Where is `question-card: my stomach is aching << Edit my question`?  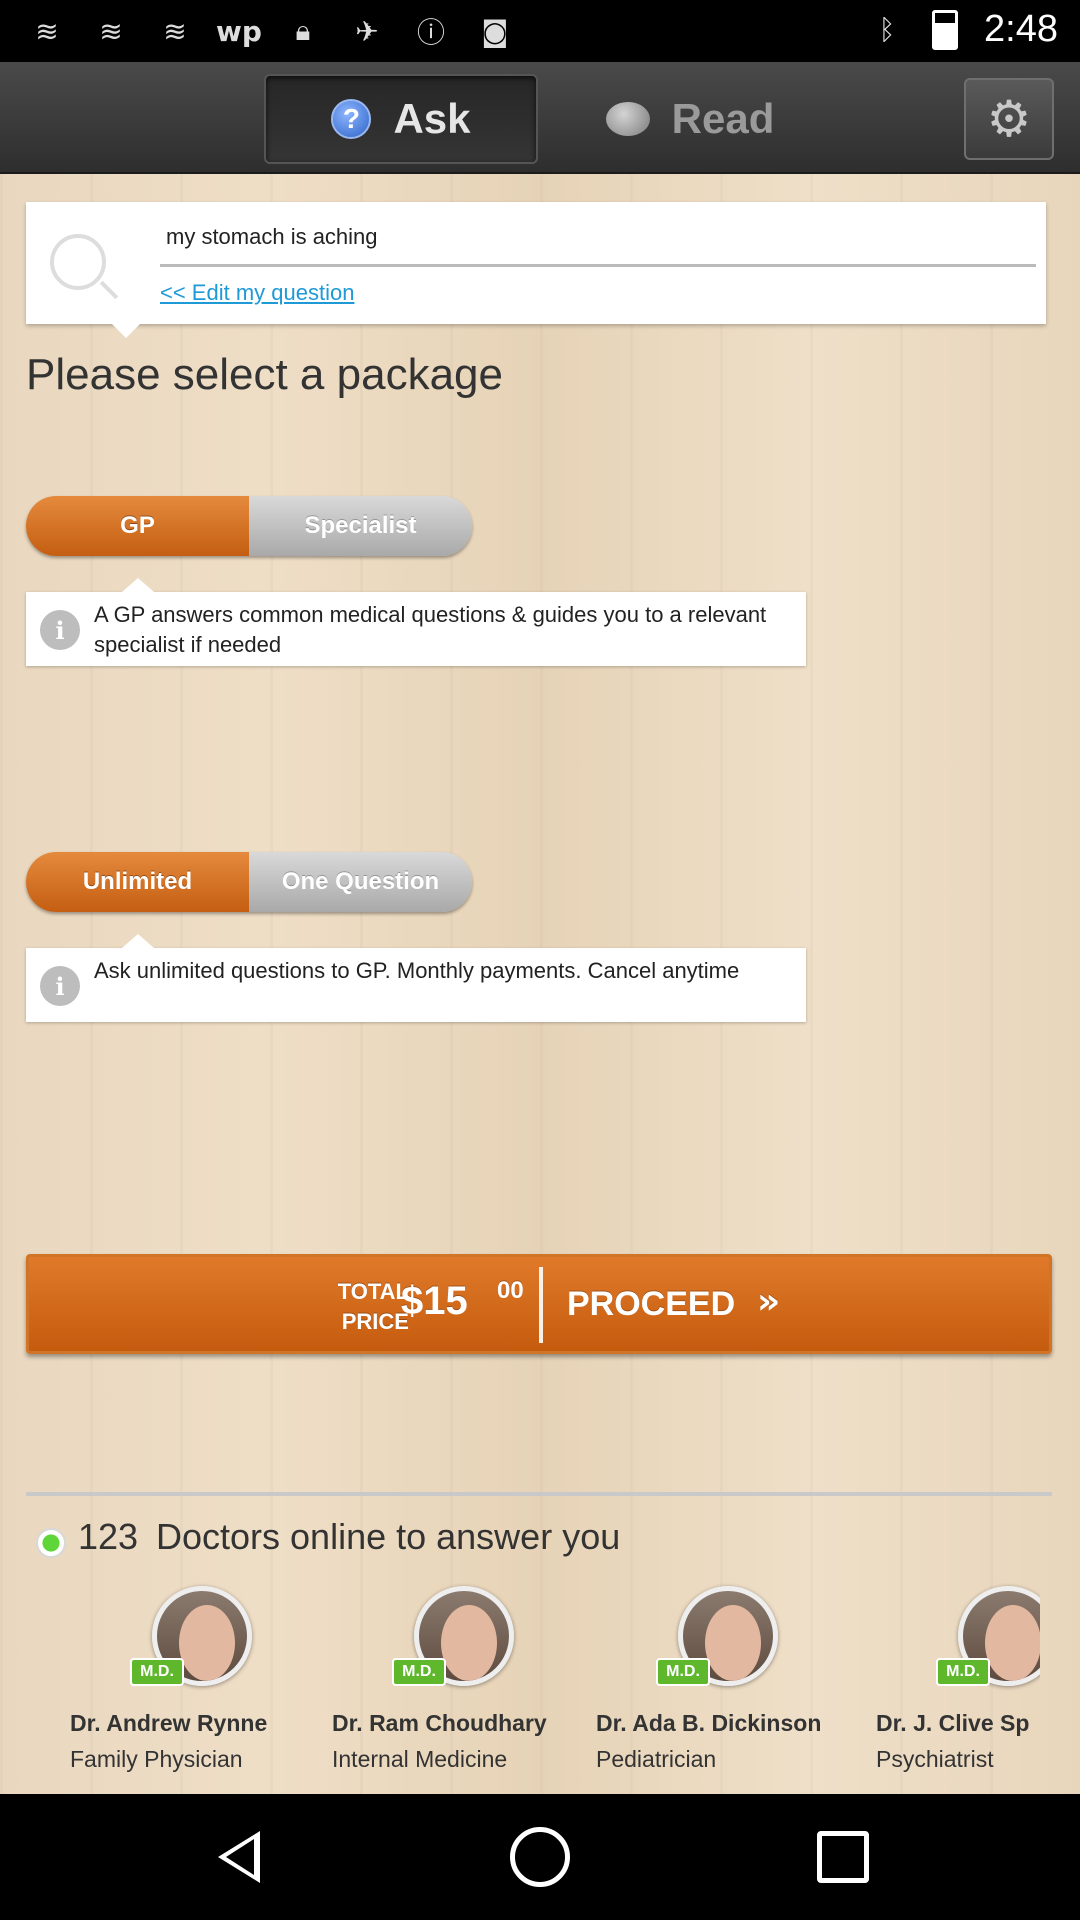
question-card: my stomach is aching << Edit my question is located at coordinates (536, 270).